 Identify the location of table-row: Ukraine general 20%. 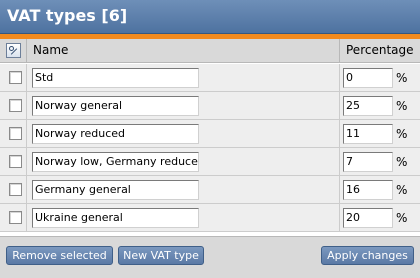
(210, 218).